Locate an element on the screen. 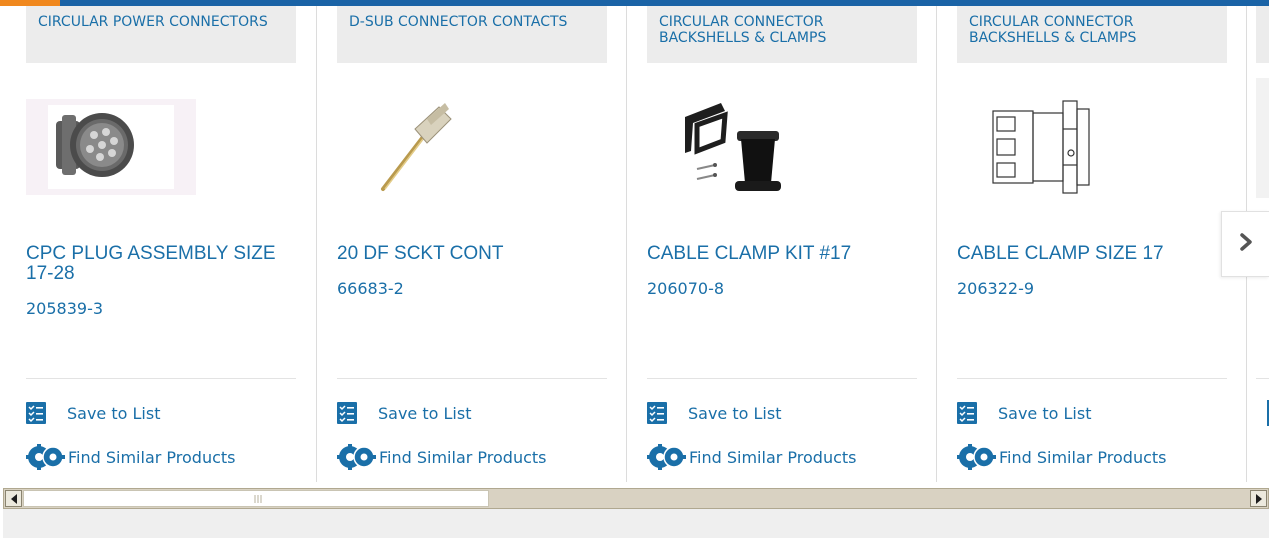  product-title: CABLE CLAMP KIT #17 is located at coordinates (782, 254).